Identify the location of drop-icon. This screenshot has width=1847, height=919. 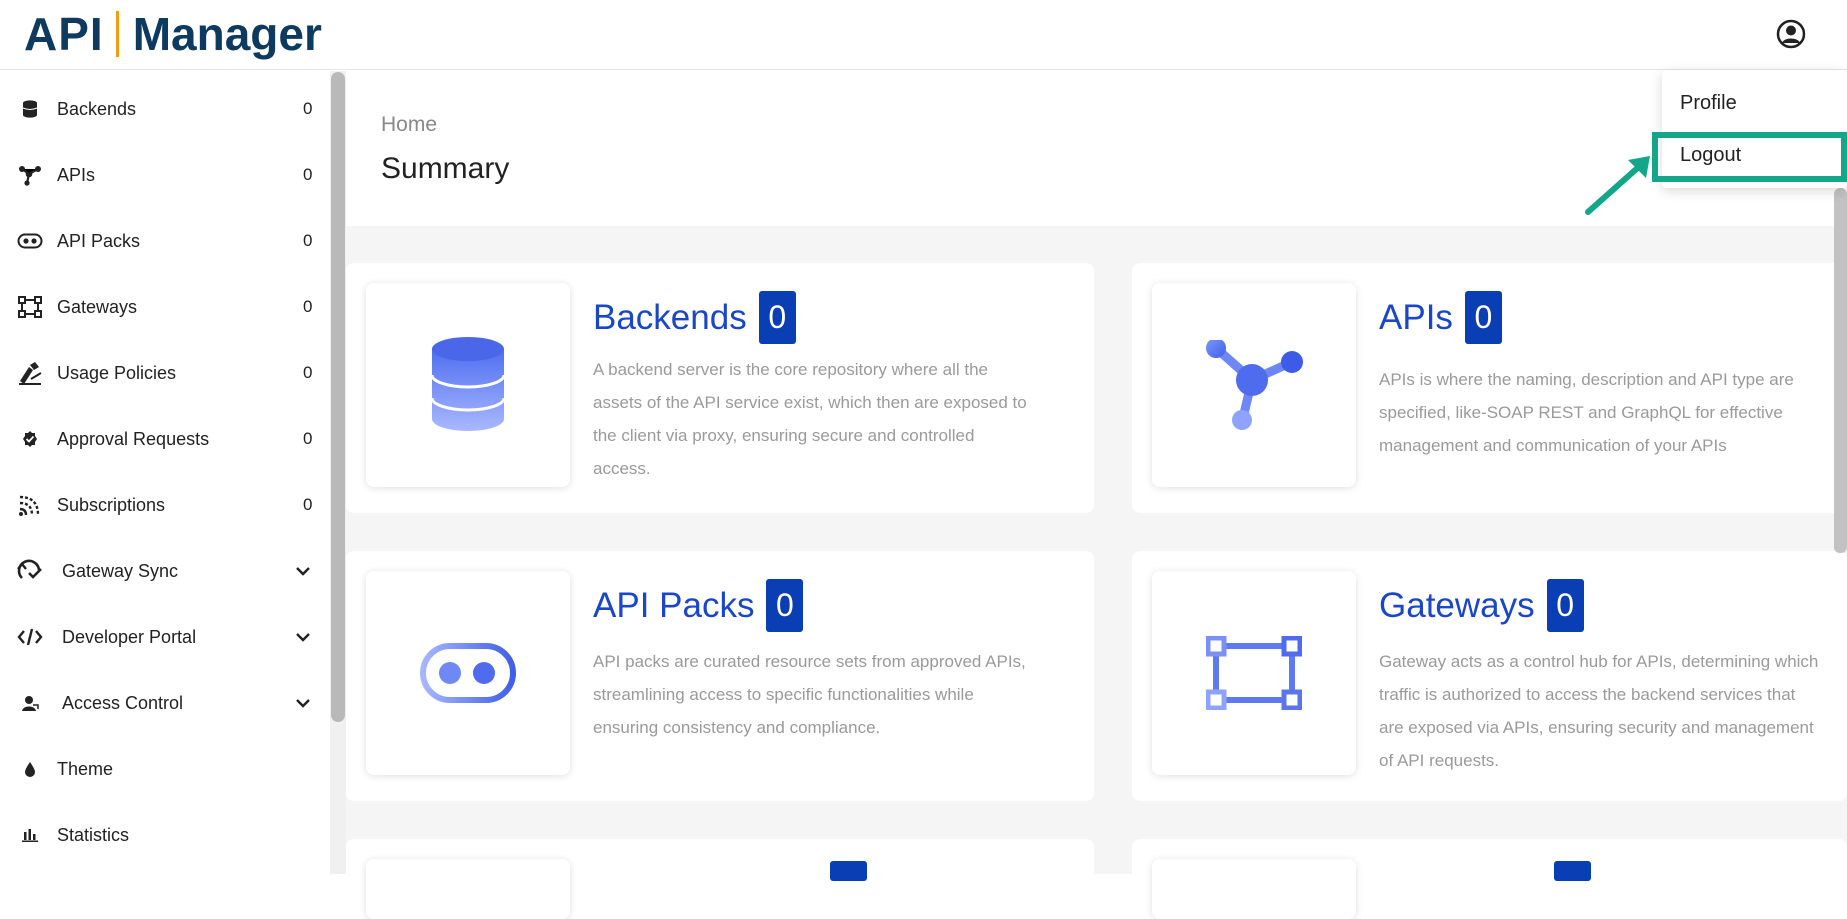
(30, 769).